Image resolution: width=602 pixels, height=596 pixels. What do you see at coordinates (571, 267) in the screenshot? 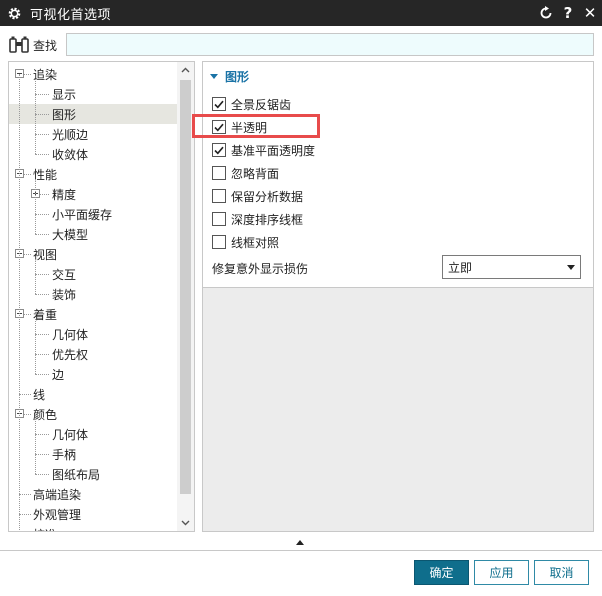
I see `chevron-down-icon` at bounding box center [571, 267].